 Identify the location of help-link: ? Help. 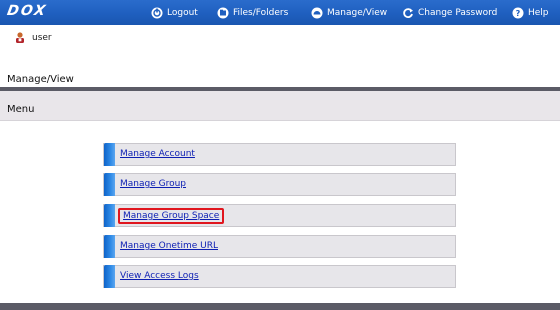
(530, 12).